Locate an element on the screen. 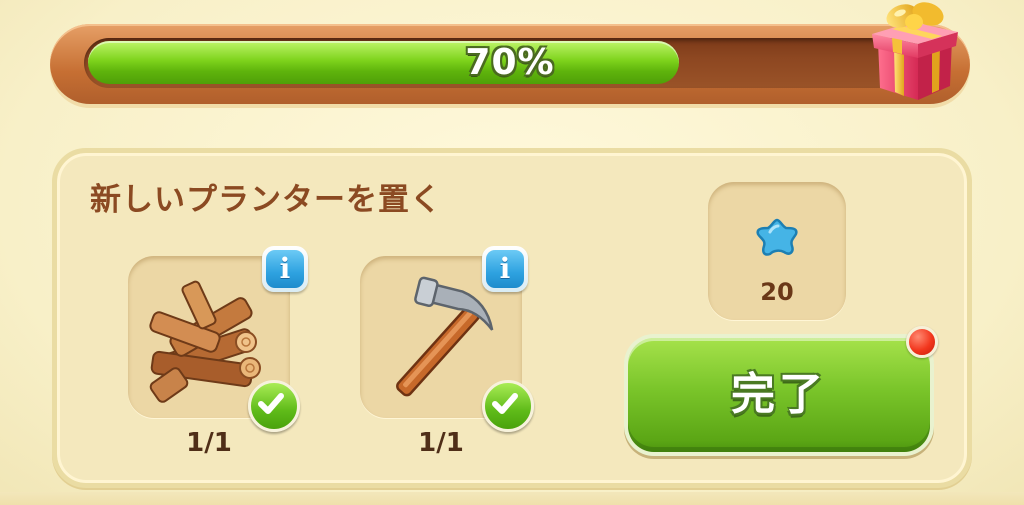  info-button-hammer: i is located at coordinates (505, 269).